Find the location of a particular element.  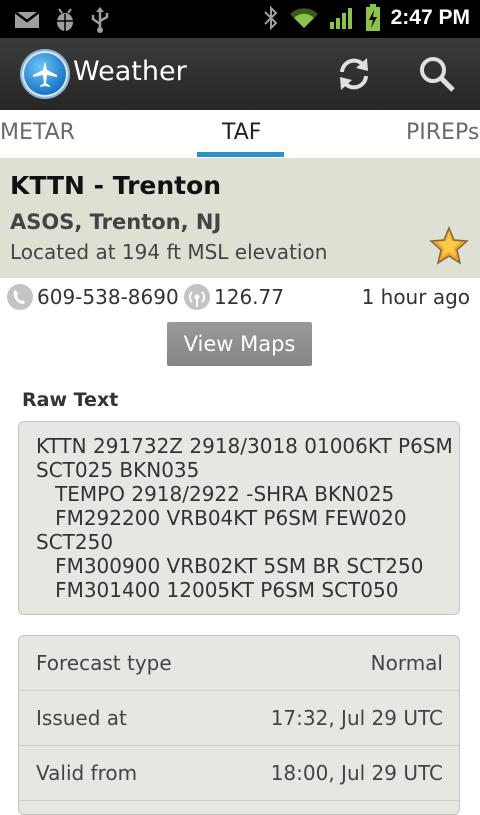

refresh-button is located at coordinates (354, 74).